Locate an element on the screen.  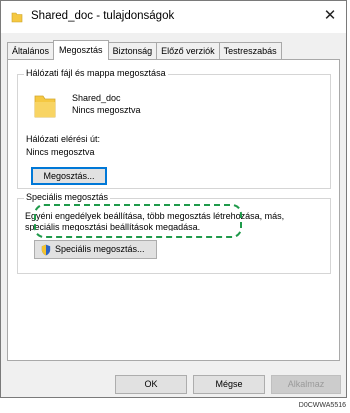
tab-previous-versions: Előző verziók is located at coordinates (188, 50).